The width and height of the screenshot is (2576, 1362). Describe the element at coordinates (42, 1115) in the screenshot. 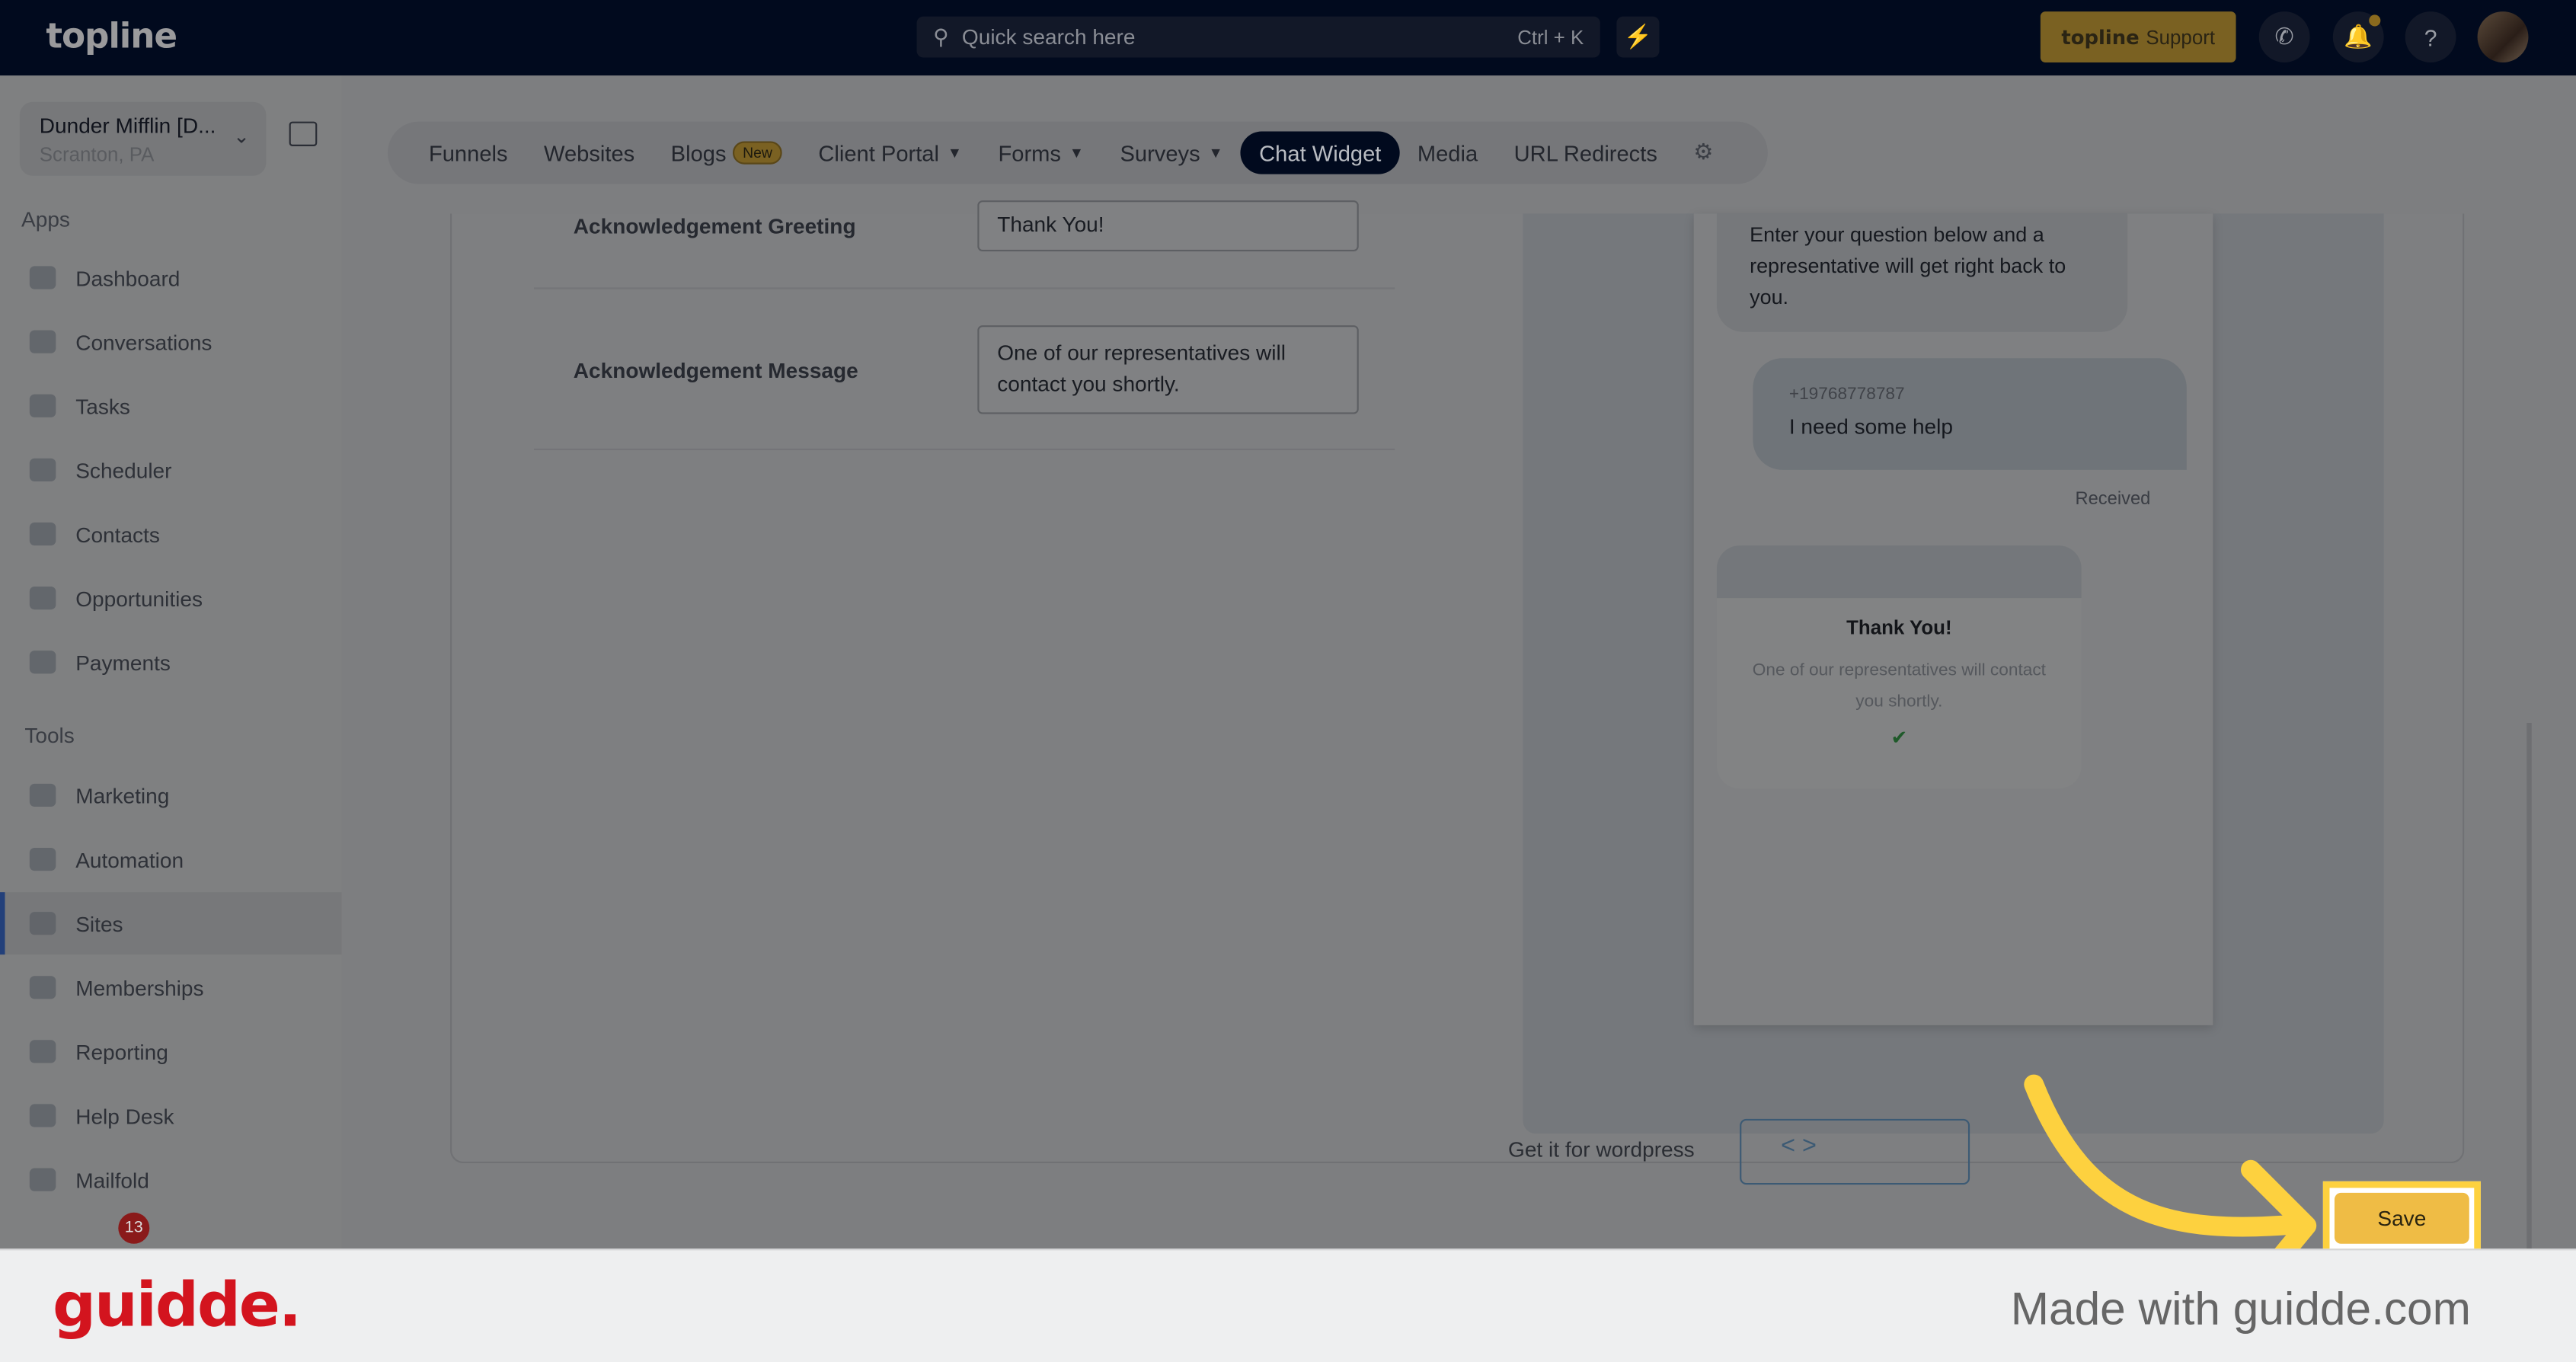

I see `help-desk-icon` at that location.